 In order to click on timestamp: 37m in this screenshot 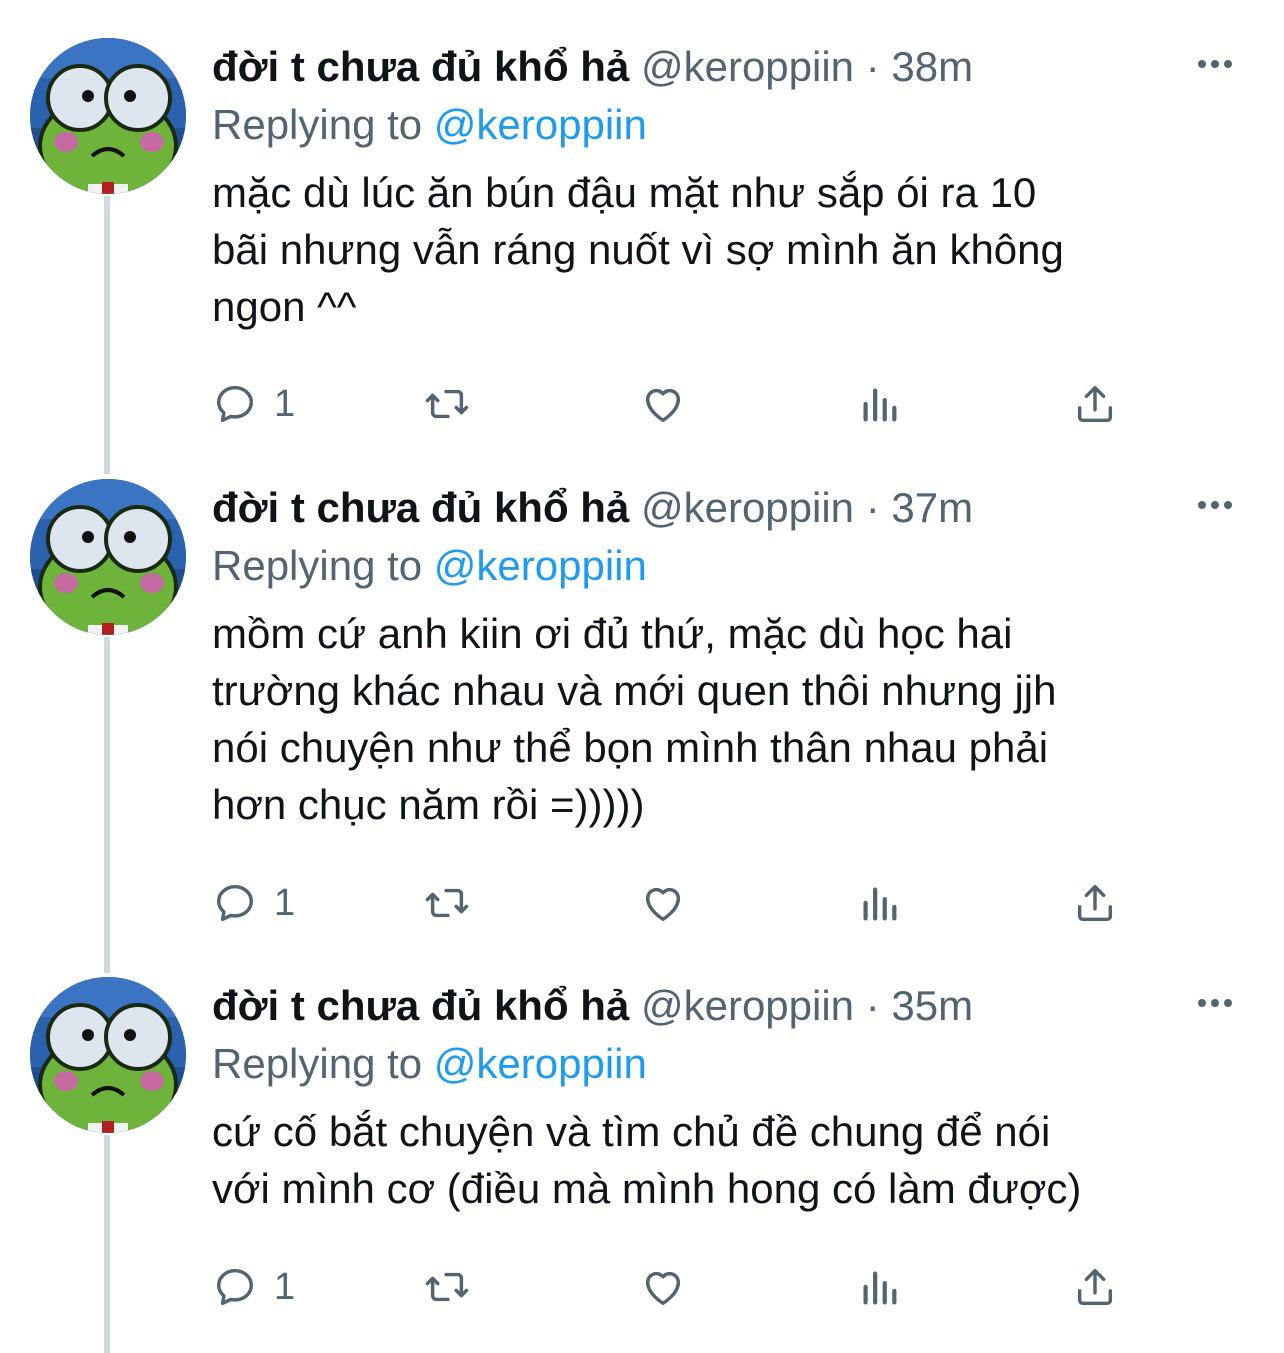, I will do `click(932, 507)`.